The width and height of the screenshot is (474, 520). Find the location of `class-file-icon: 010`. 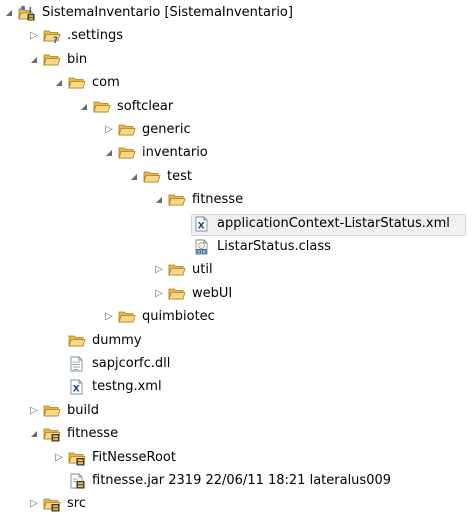

class-file-icon: 010 is located at coordinates (202, 247).